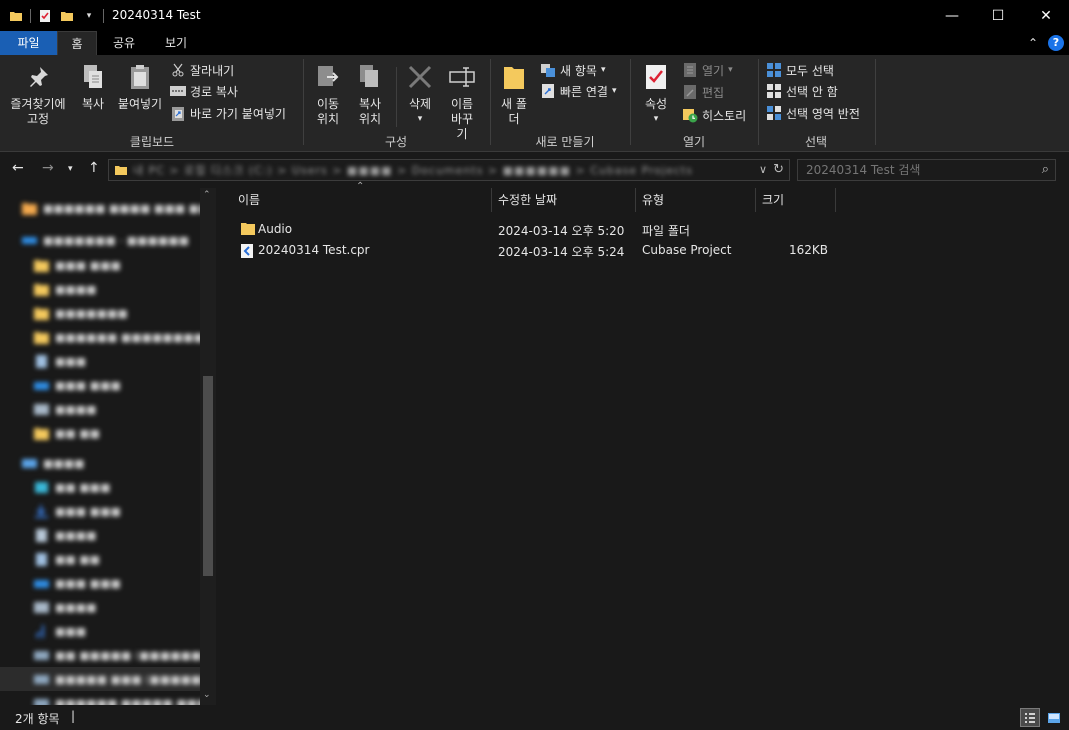 This screenshot has height=730, width=1069. Describe the element at coordinates (908, 170) in the screenshot. I see `search-input` at that location.